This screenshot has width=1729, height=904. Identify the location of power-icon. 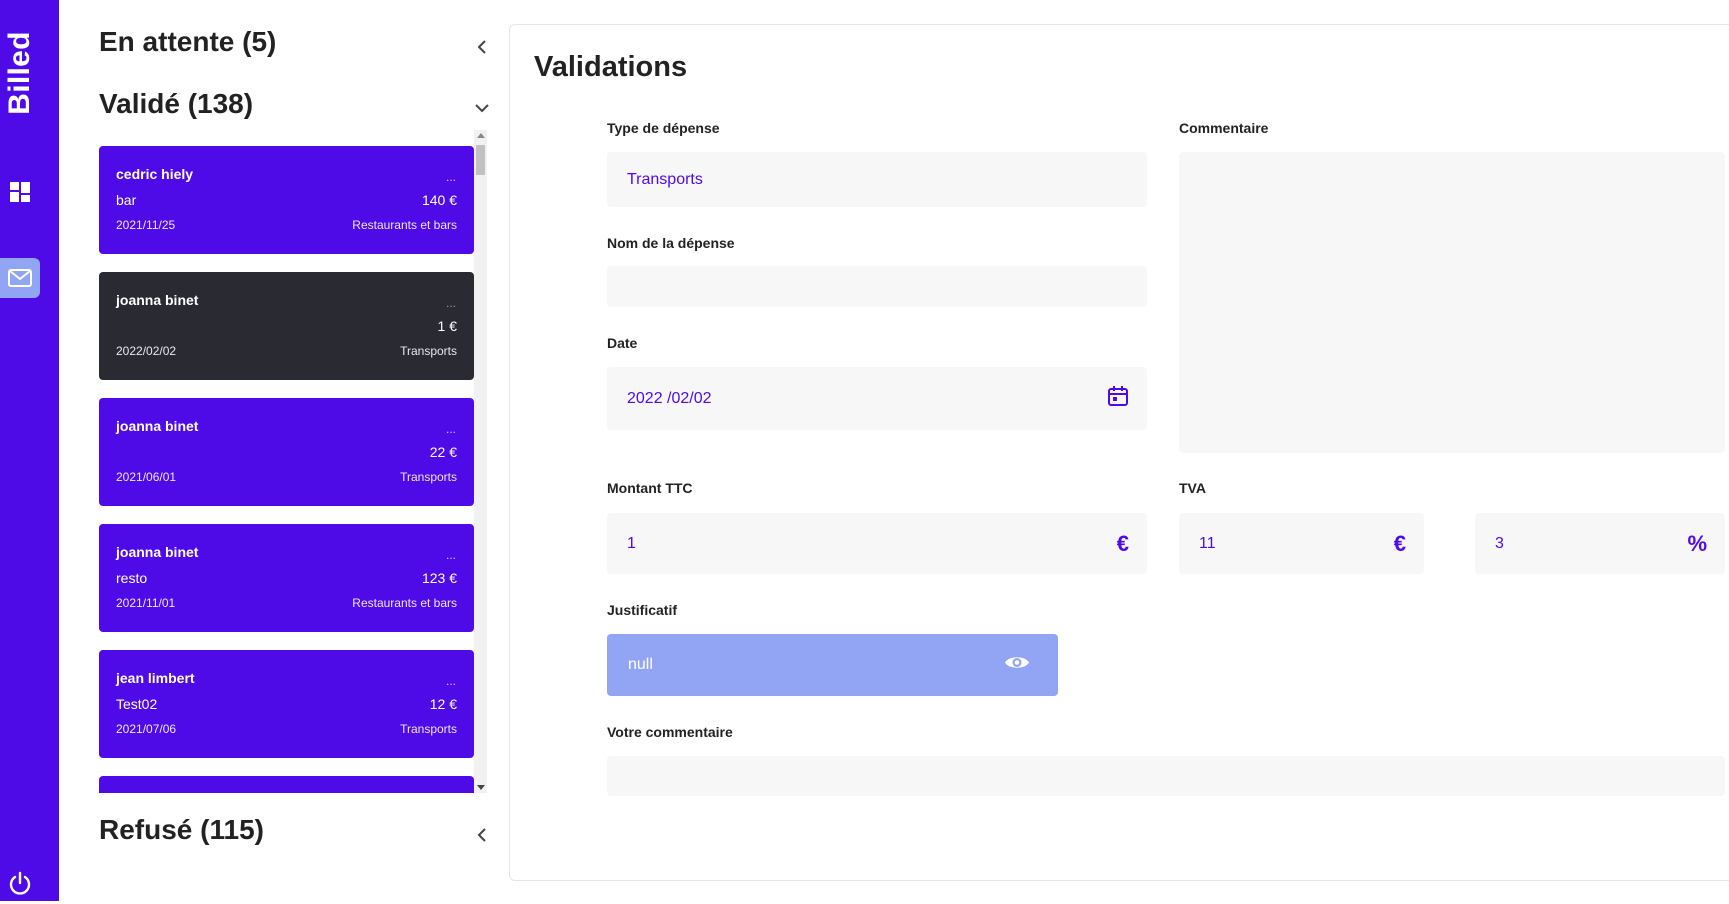
(20, 884).